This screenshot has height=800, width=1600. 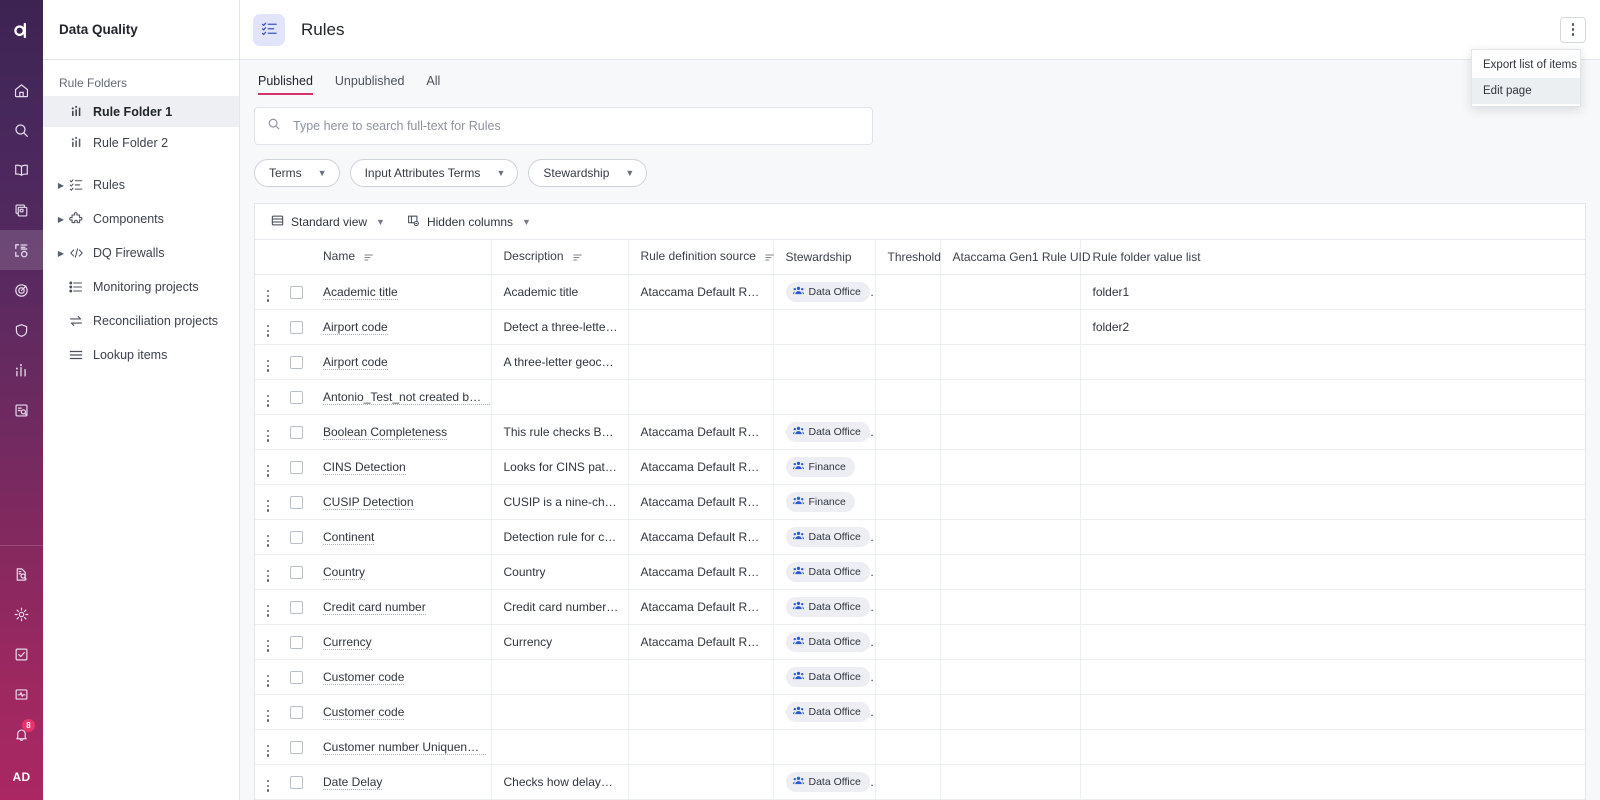 I want to click on tab-unpublished: Unpublished, so click(x=370, y=84).